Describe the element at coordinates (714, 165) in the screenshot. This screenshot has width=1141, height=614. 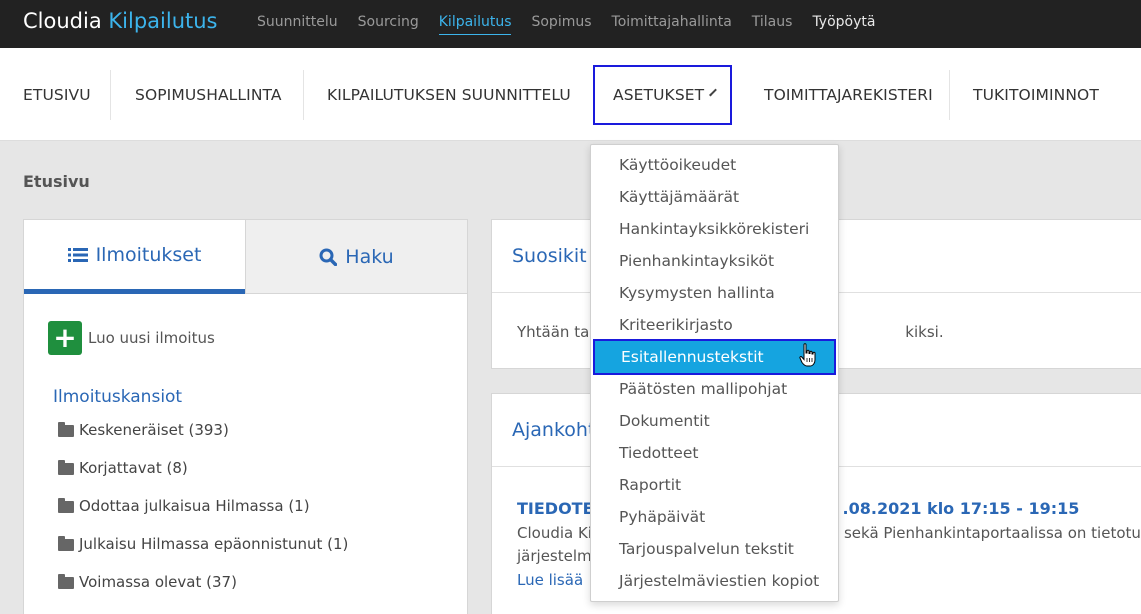
I see `menu-item-kayttooikeudet: Käyttöoikeudet` at that location.